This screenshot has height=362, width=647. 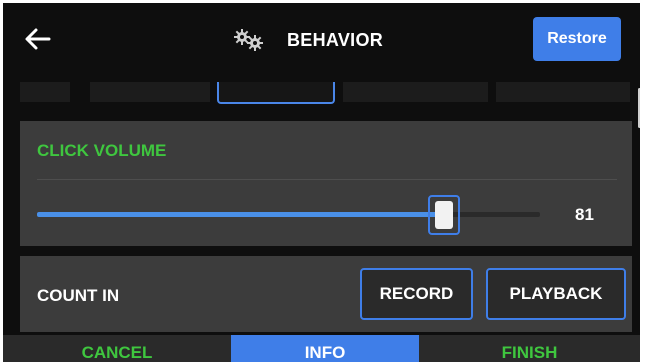 I want to click on title-group: BEHAVIOR, so click(x=308, y=40).